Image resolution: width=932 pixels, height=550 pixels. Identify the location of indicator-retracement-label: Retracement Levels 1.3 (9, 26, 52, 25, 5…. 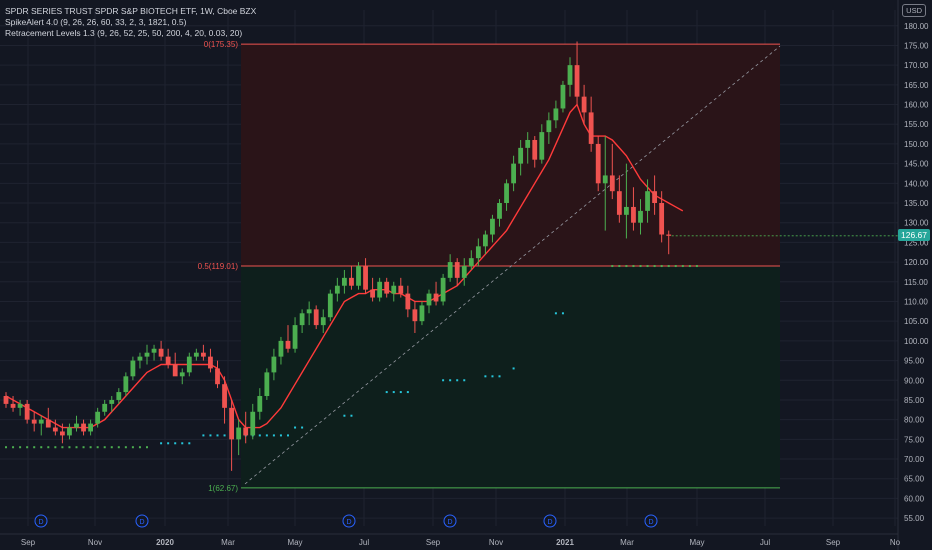
(130, 33).